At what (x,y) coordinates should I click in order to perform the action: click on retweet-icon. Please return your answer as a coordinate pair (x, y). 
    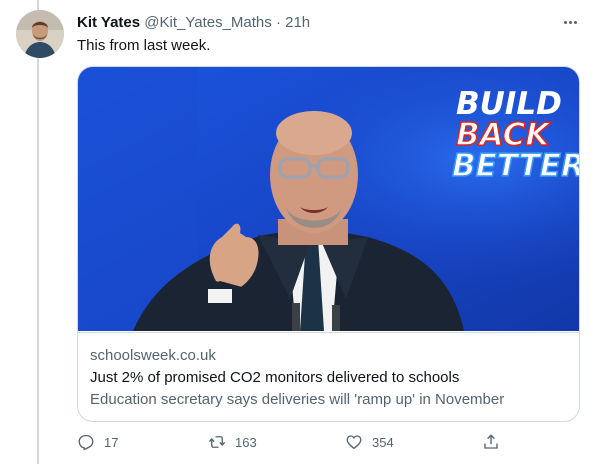
    Looking at the image, I should click on (217, 442).